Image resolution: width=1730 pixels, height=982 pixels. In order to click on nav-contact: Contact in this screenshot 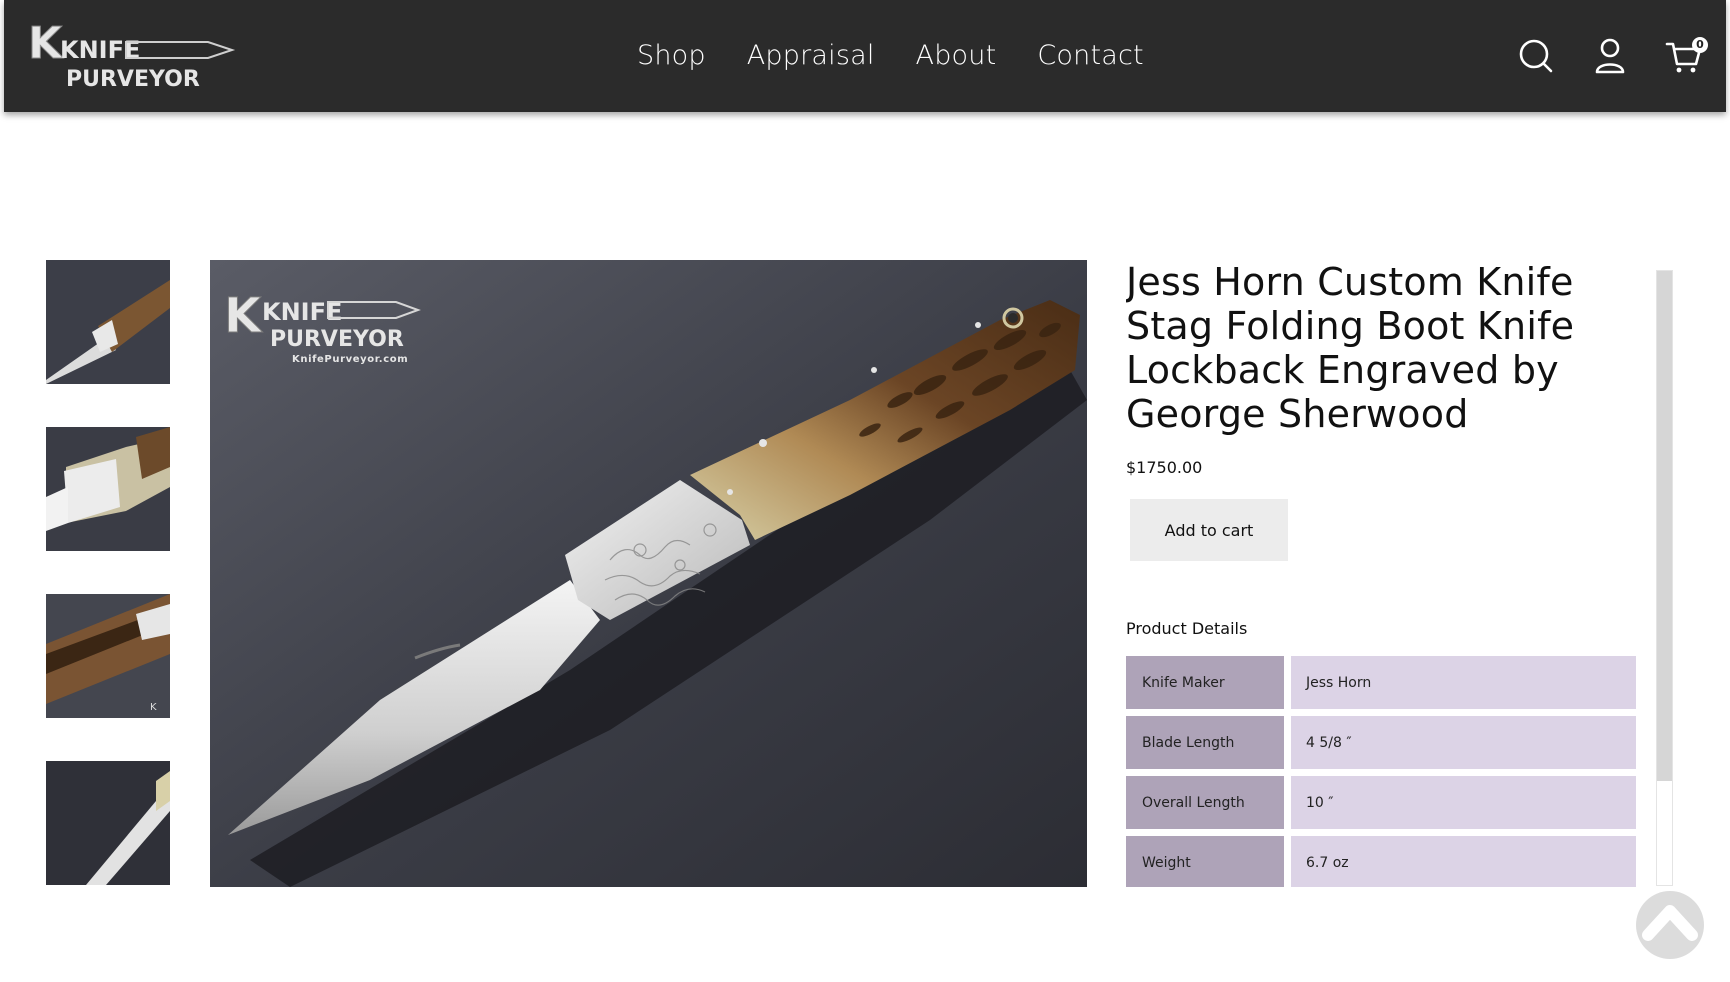, I will do `click(1090, 55)`.